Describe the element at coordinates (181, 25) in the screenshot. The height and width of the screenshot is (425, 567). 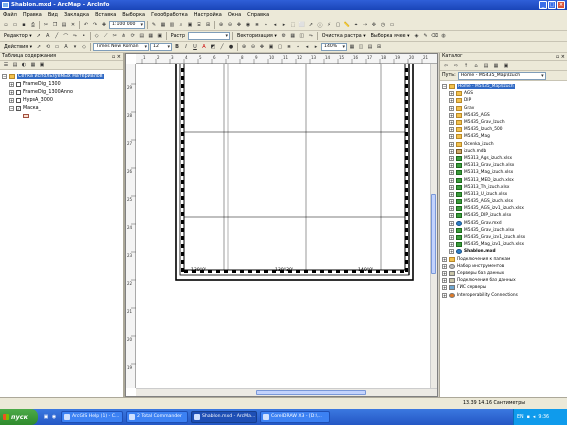
I see `search-window-icon: ⌕` at that location.